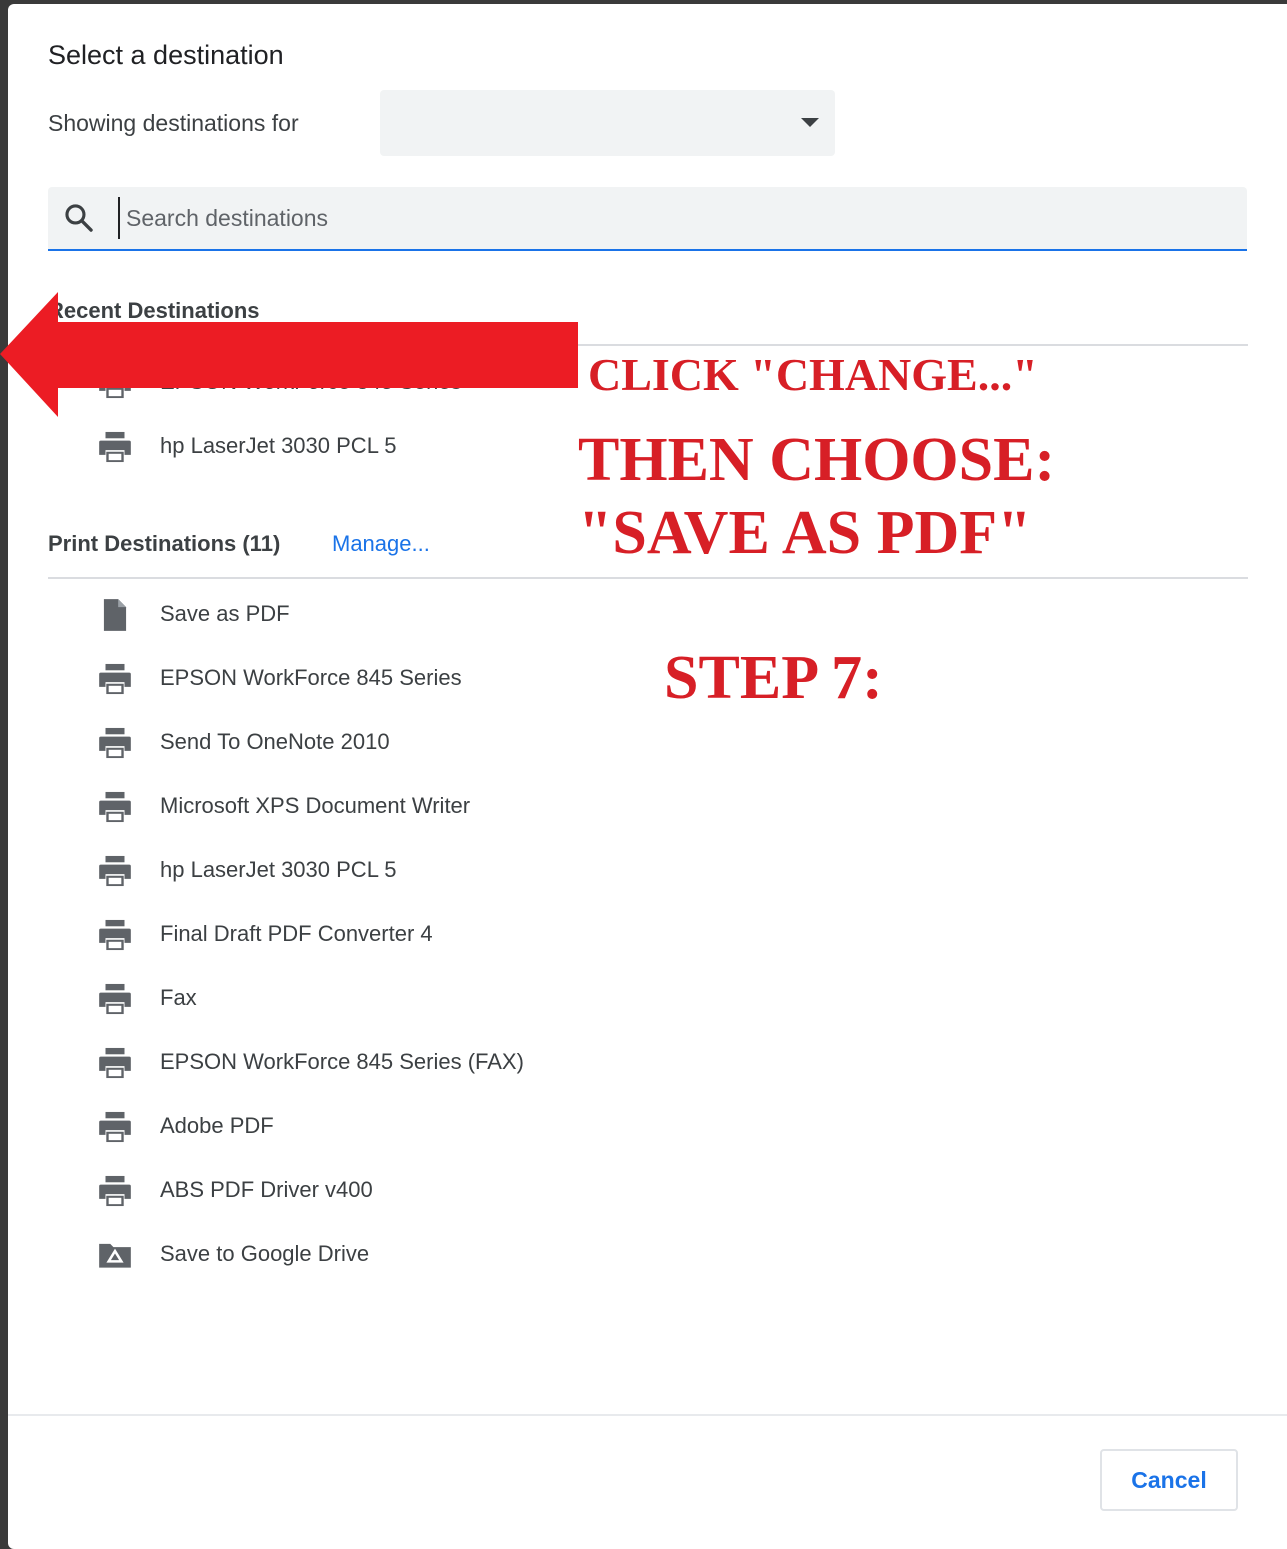 The image size is (1287, 1549). I want to click on print-destination-item-label: Fax, so click(178, 997).